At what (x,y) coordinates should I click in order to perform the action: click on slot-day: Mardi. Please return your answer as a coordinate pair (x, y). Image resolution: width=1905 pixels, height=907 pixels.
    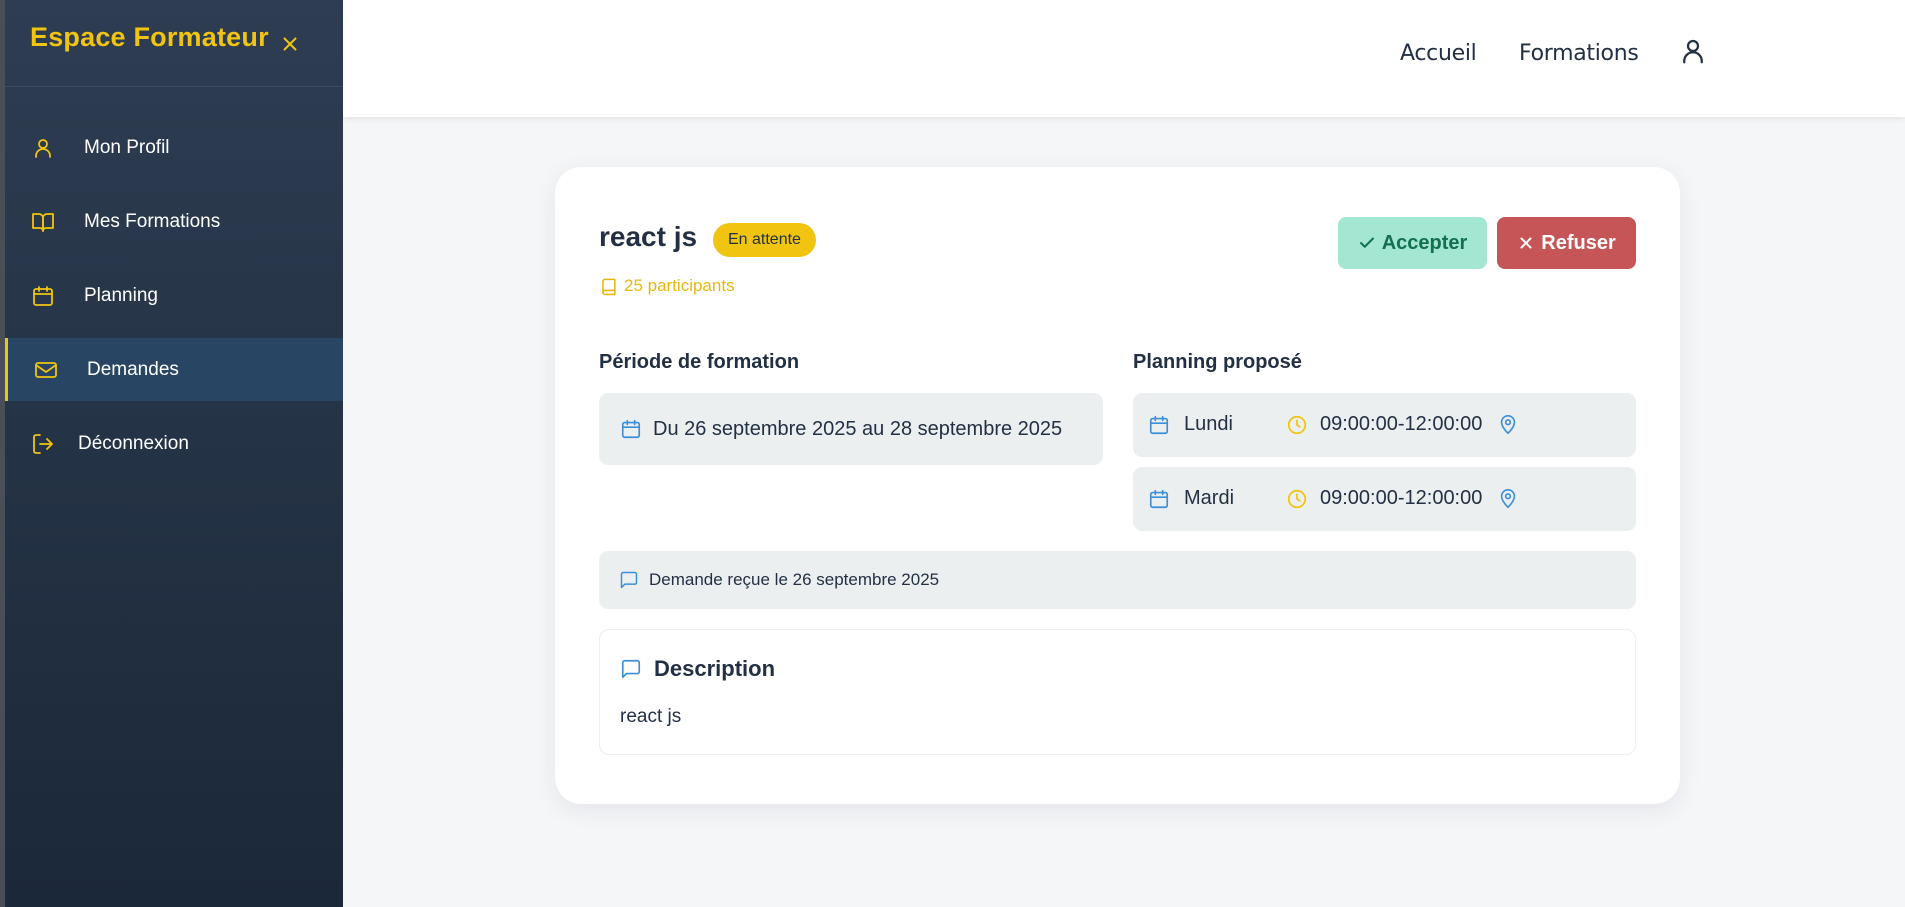
    Looking at the image, I should click on (1209, 498).